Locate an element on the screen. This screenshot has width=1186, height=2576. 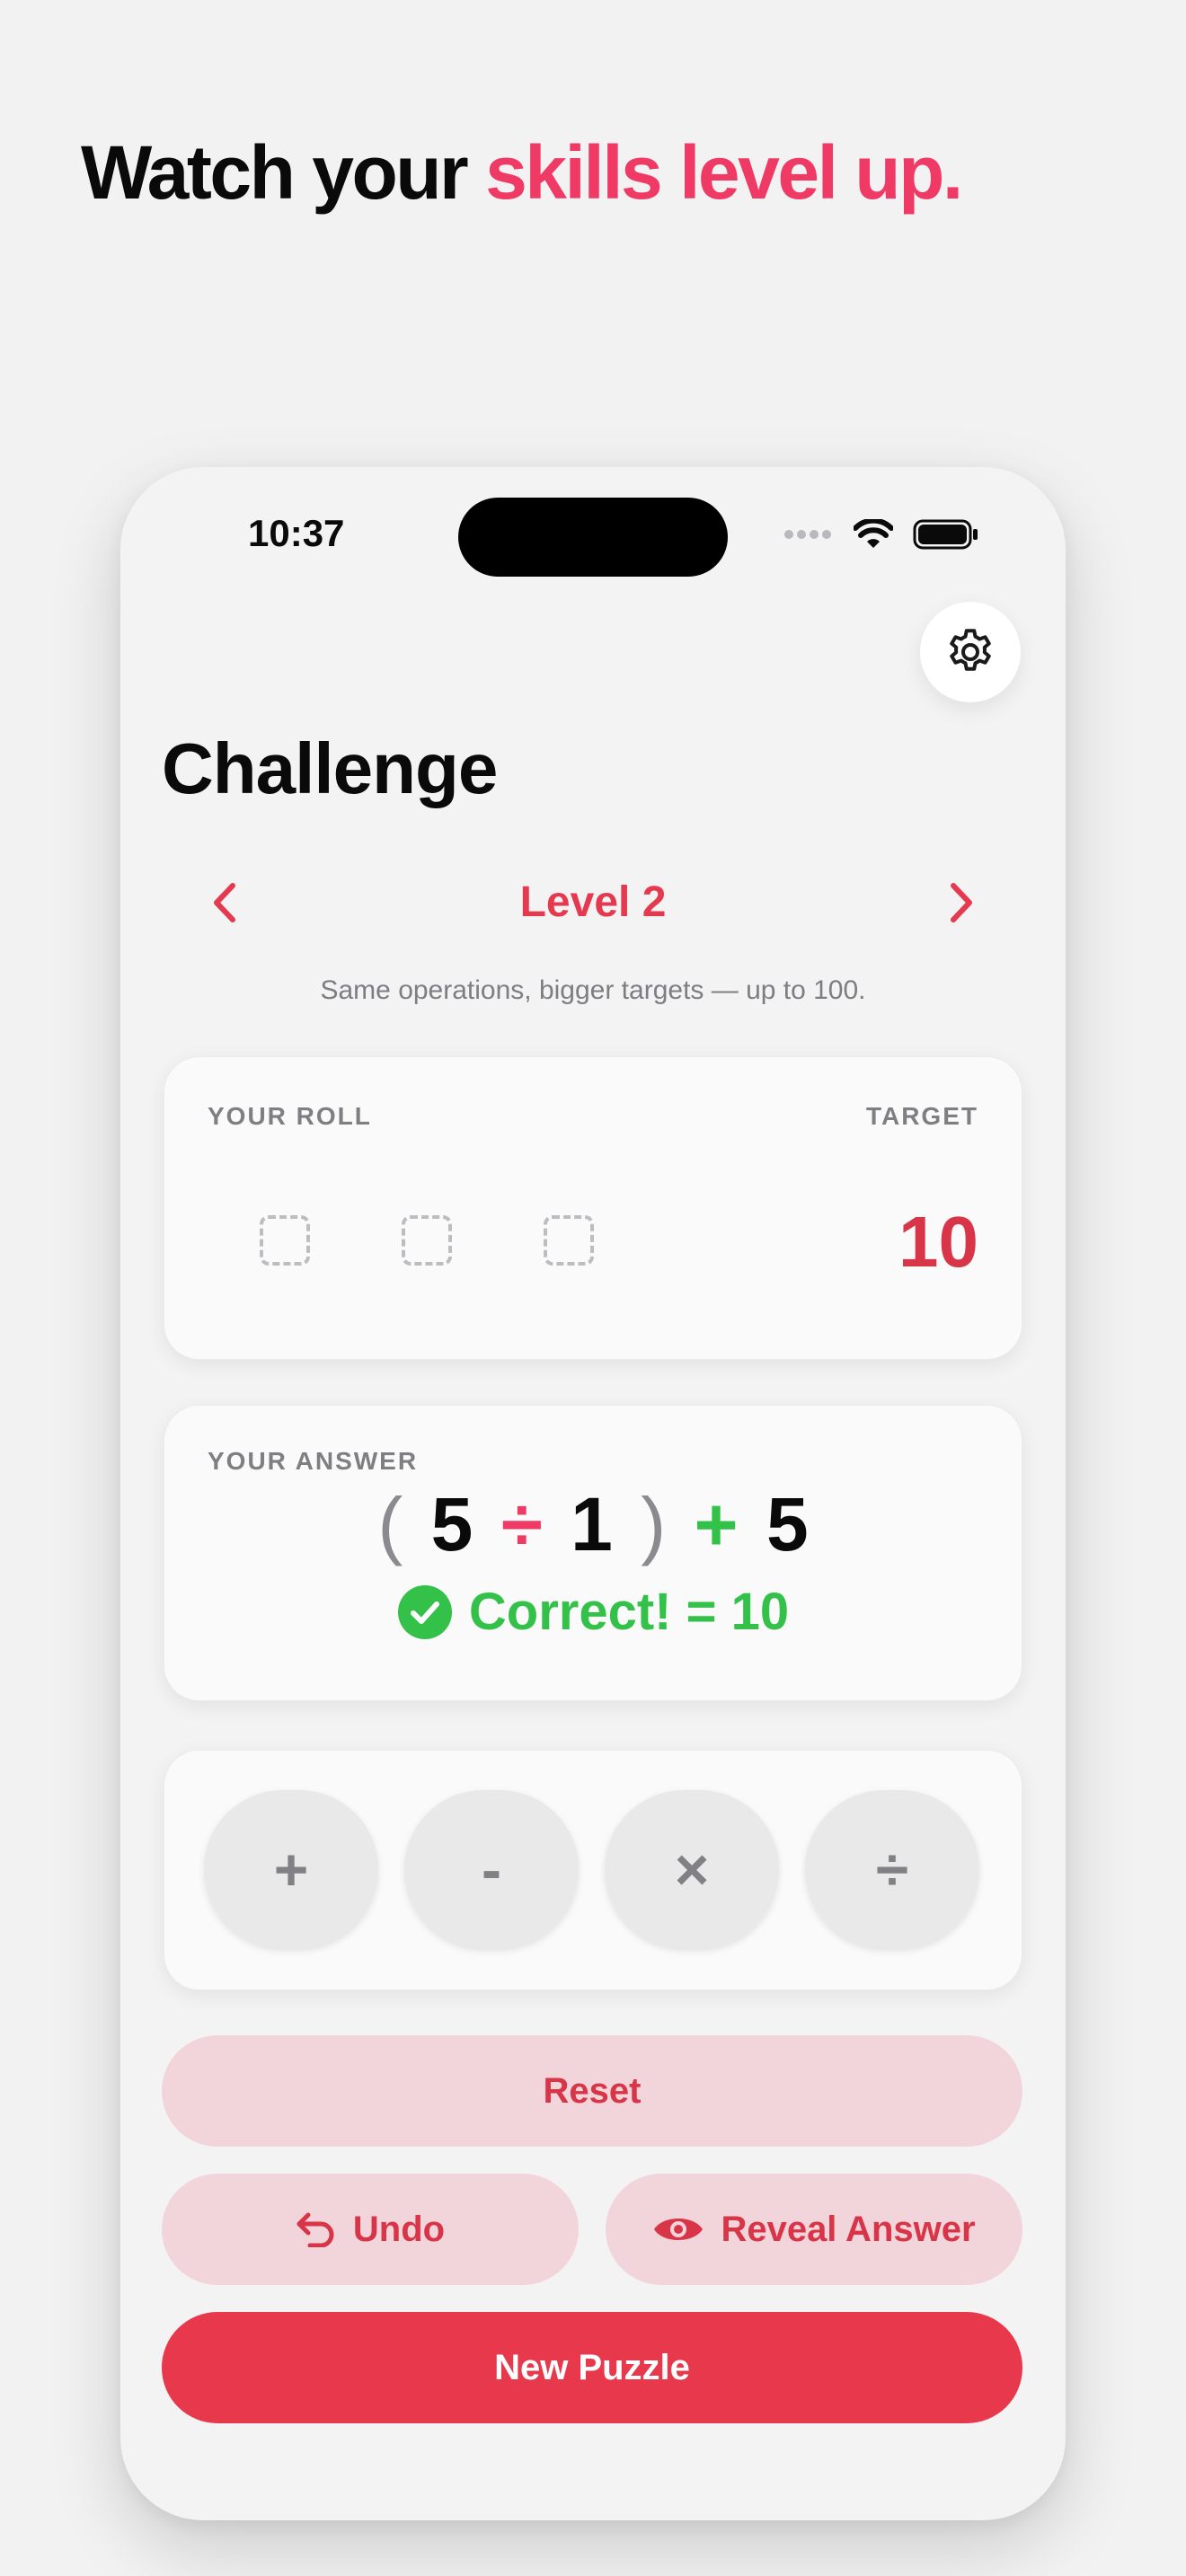
minus-button: - is located at coordinates (491, 1869).